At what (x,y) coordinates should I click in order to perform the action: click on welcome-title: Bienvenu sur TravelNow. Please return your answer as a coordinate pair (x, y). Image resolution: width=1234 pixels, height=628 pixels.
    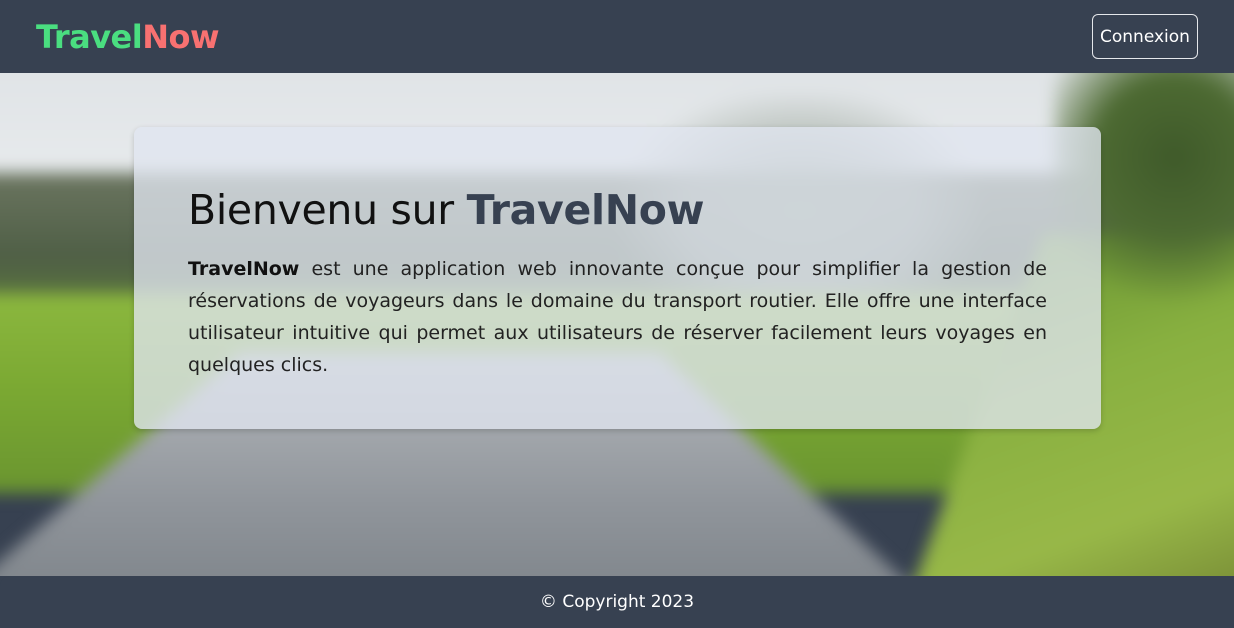
    Looking at the image, I should click on (617, 210).